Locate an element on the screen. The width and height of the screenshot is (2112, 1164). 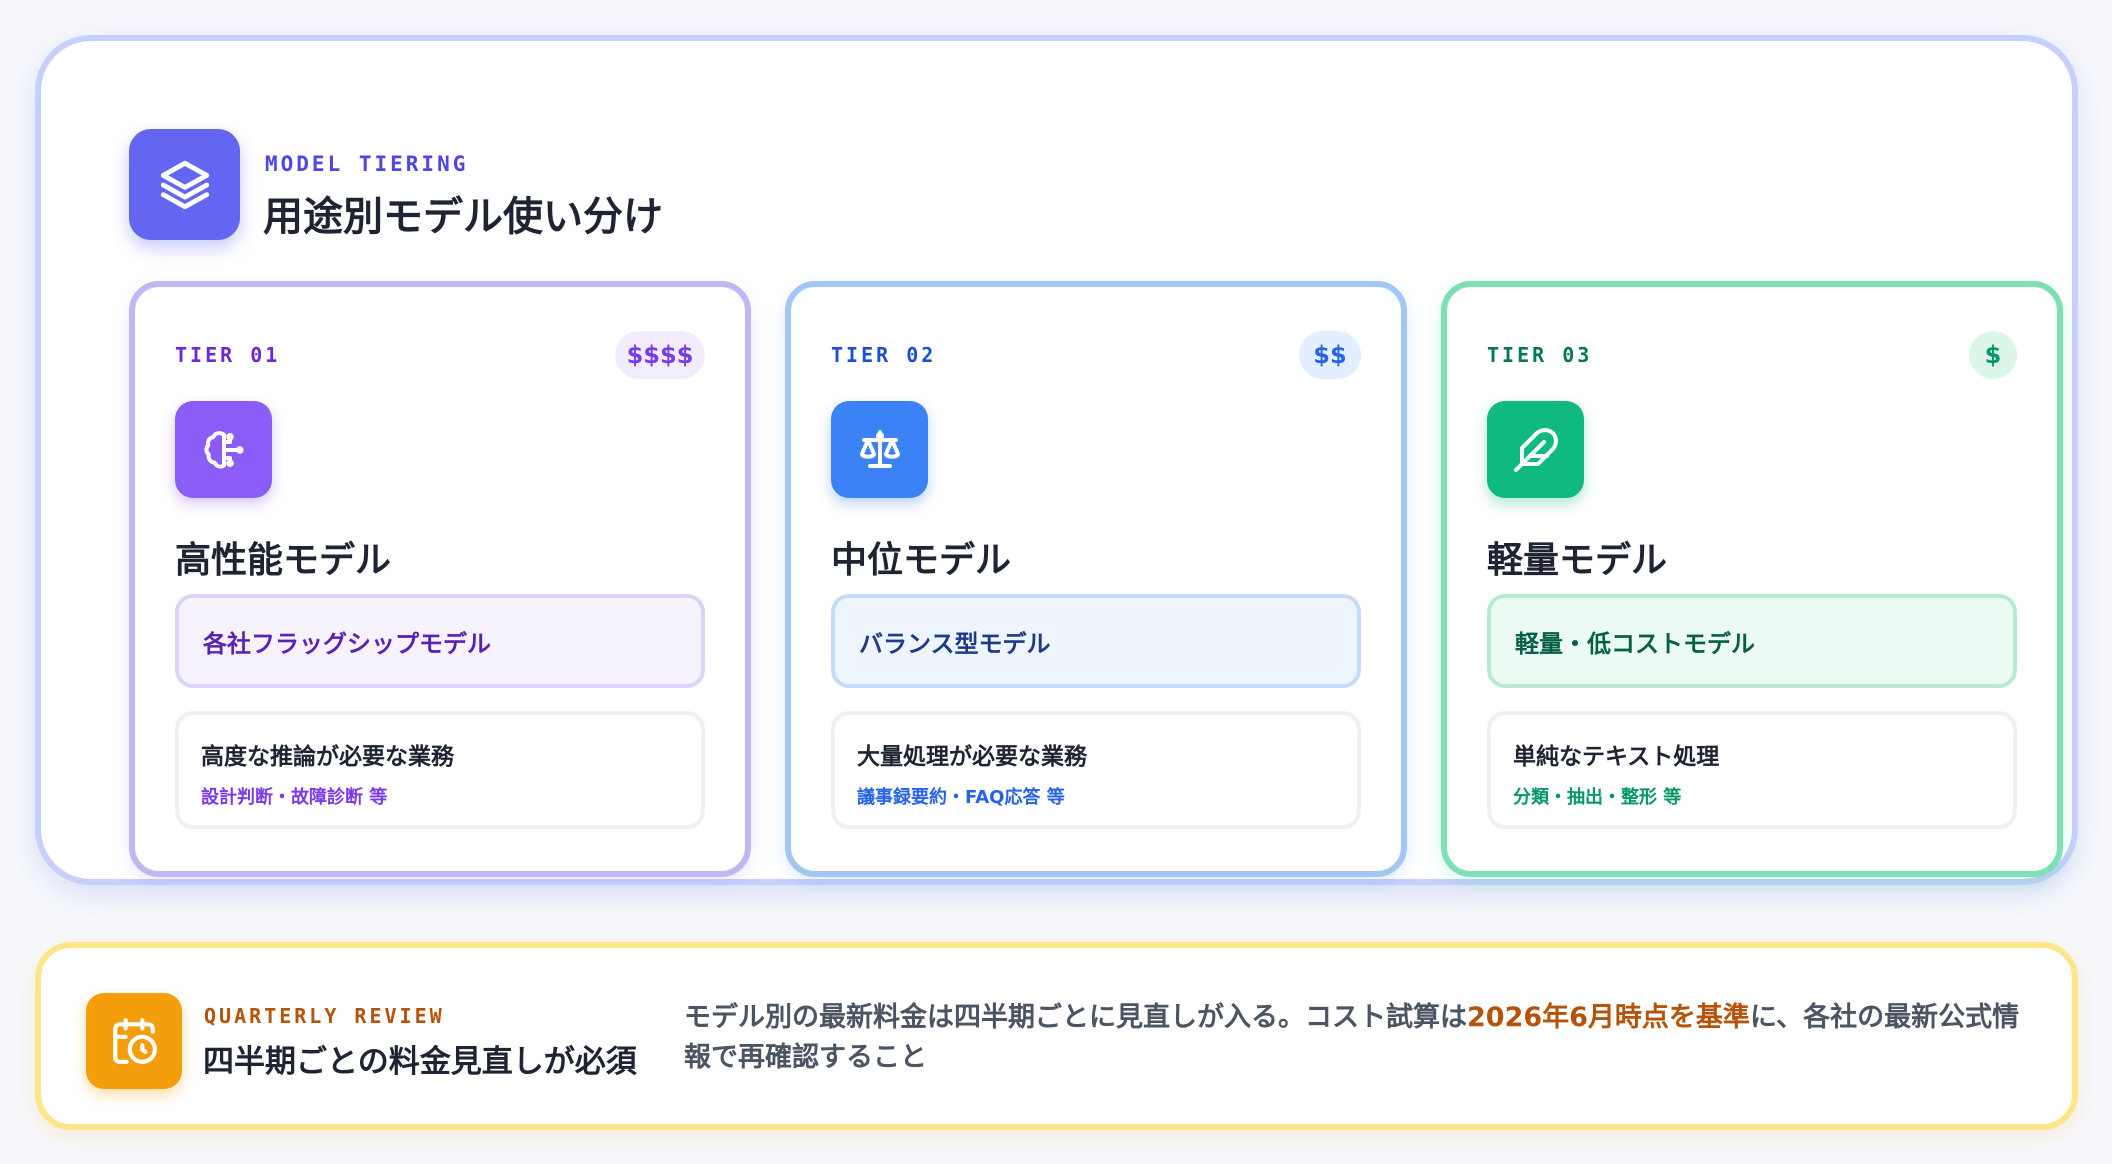
scale-icon is located at coordinates (879, 449).